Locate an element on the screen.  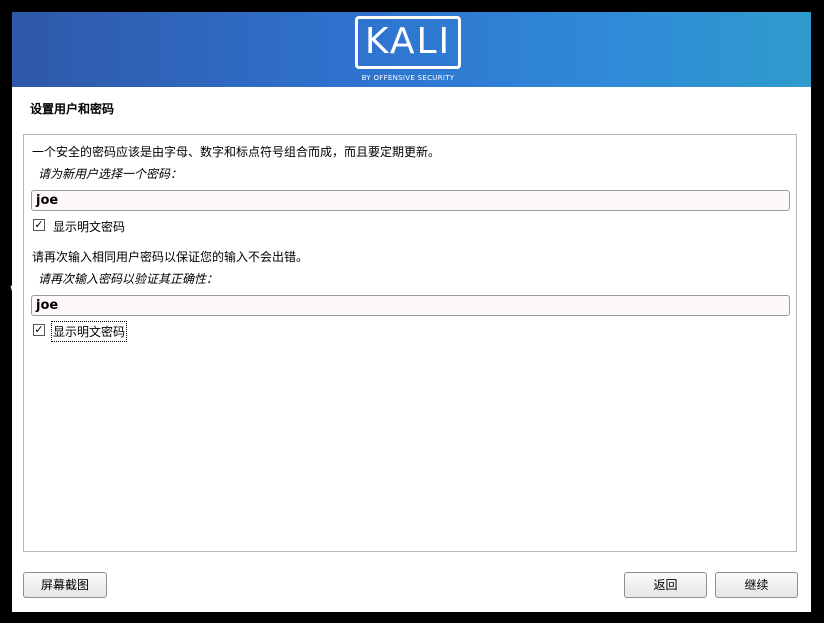
kali-logo: KALI BY OFFENSIVE SECURITY is located at coordinates (411, 49).